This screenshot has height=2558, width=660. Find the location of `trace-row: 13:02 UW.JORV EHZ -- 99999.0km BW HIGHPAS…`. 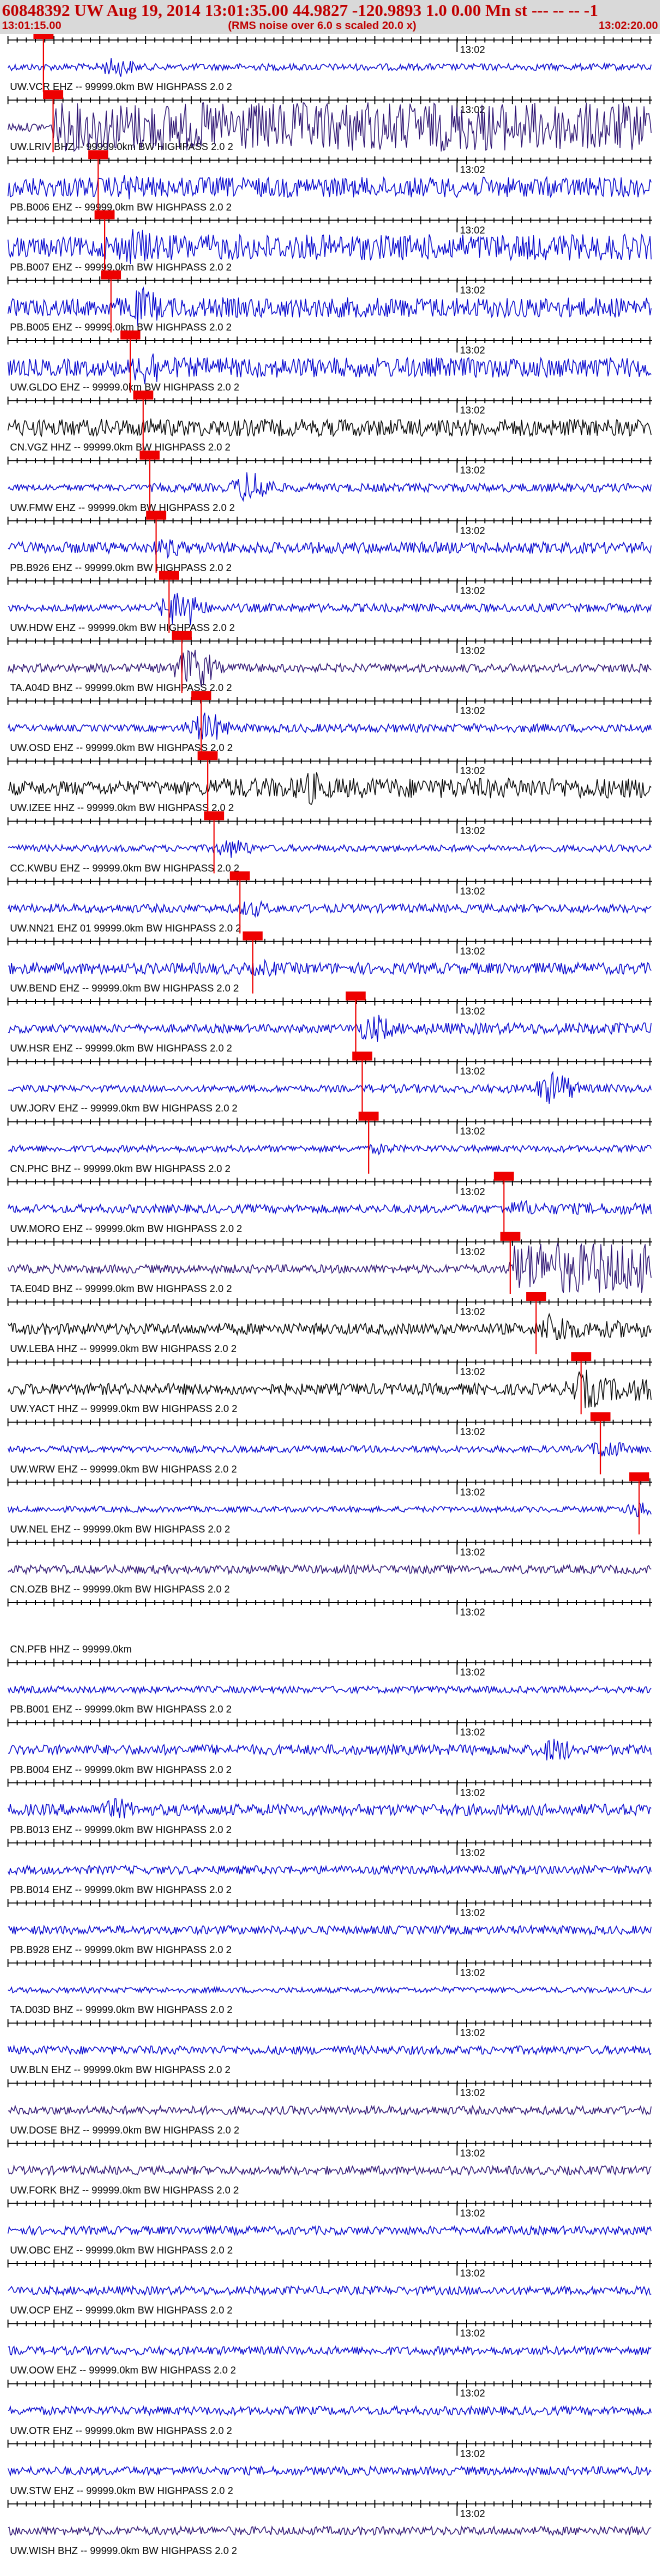

trace-row: 13:02 UW.JORV EHZ -- 99999.0km BW HIGHPAS… is located at coordinates (329, 1083).